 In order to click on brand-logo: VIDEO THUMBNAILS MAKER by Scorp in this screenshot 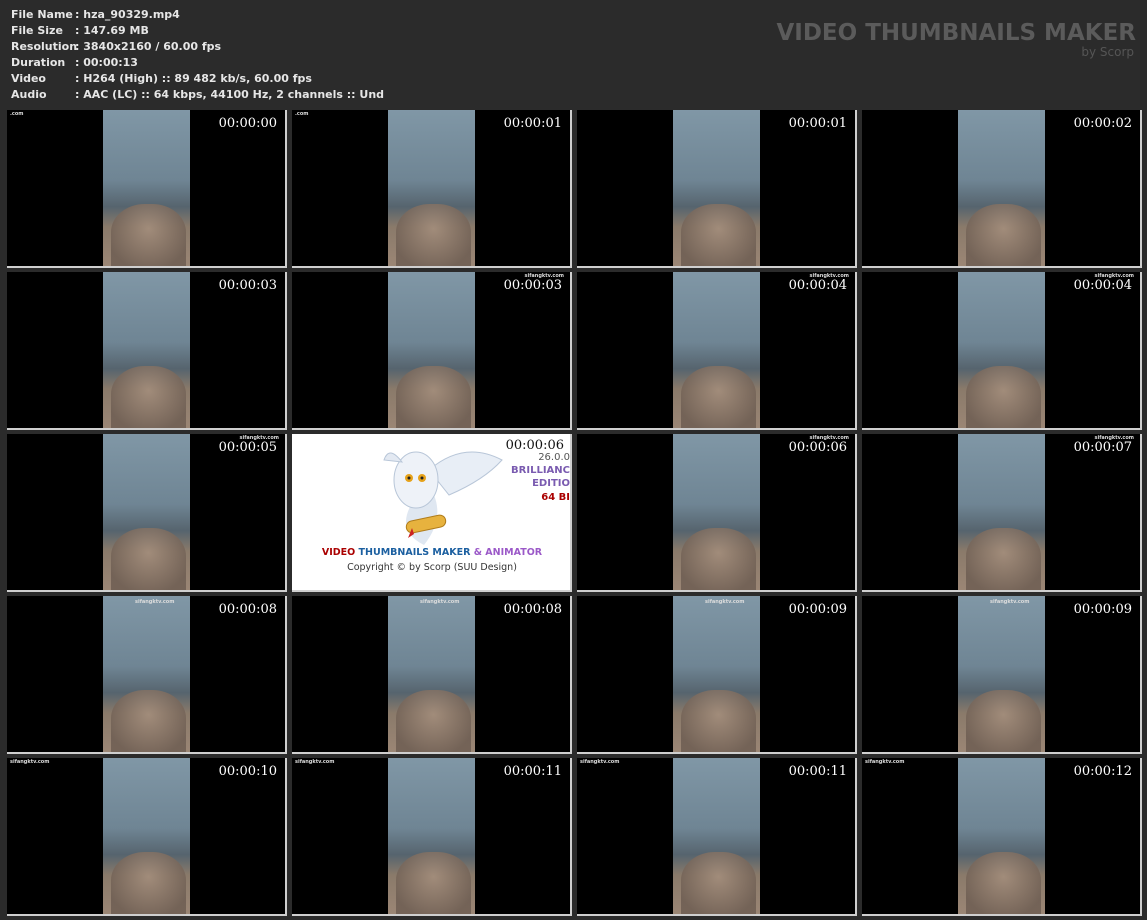, I will do `click(956, 39)`.